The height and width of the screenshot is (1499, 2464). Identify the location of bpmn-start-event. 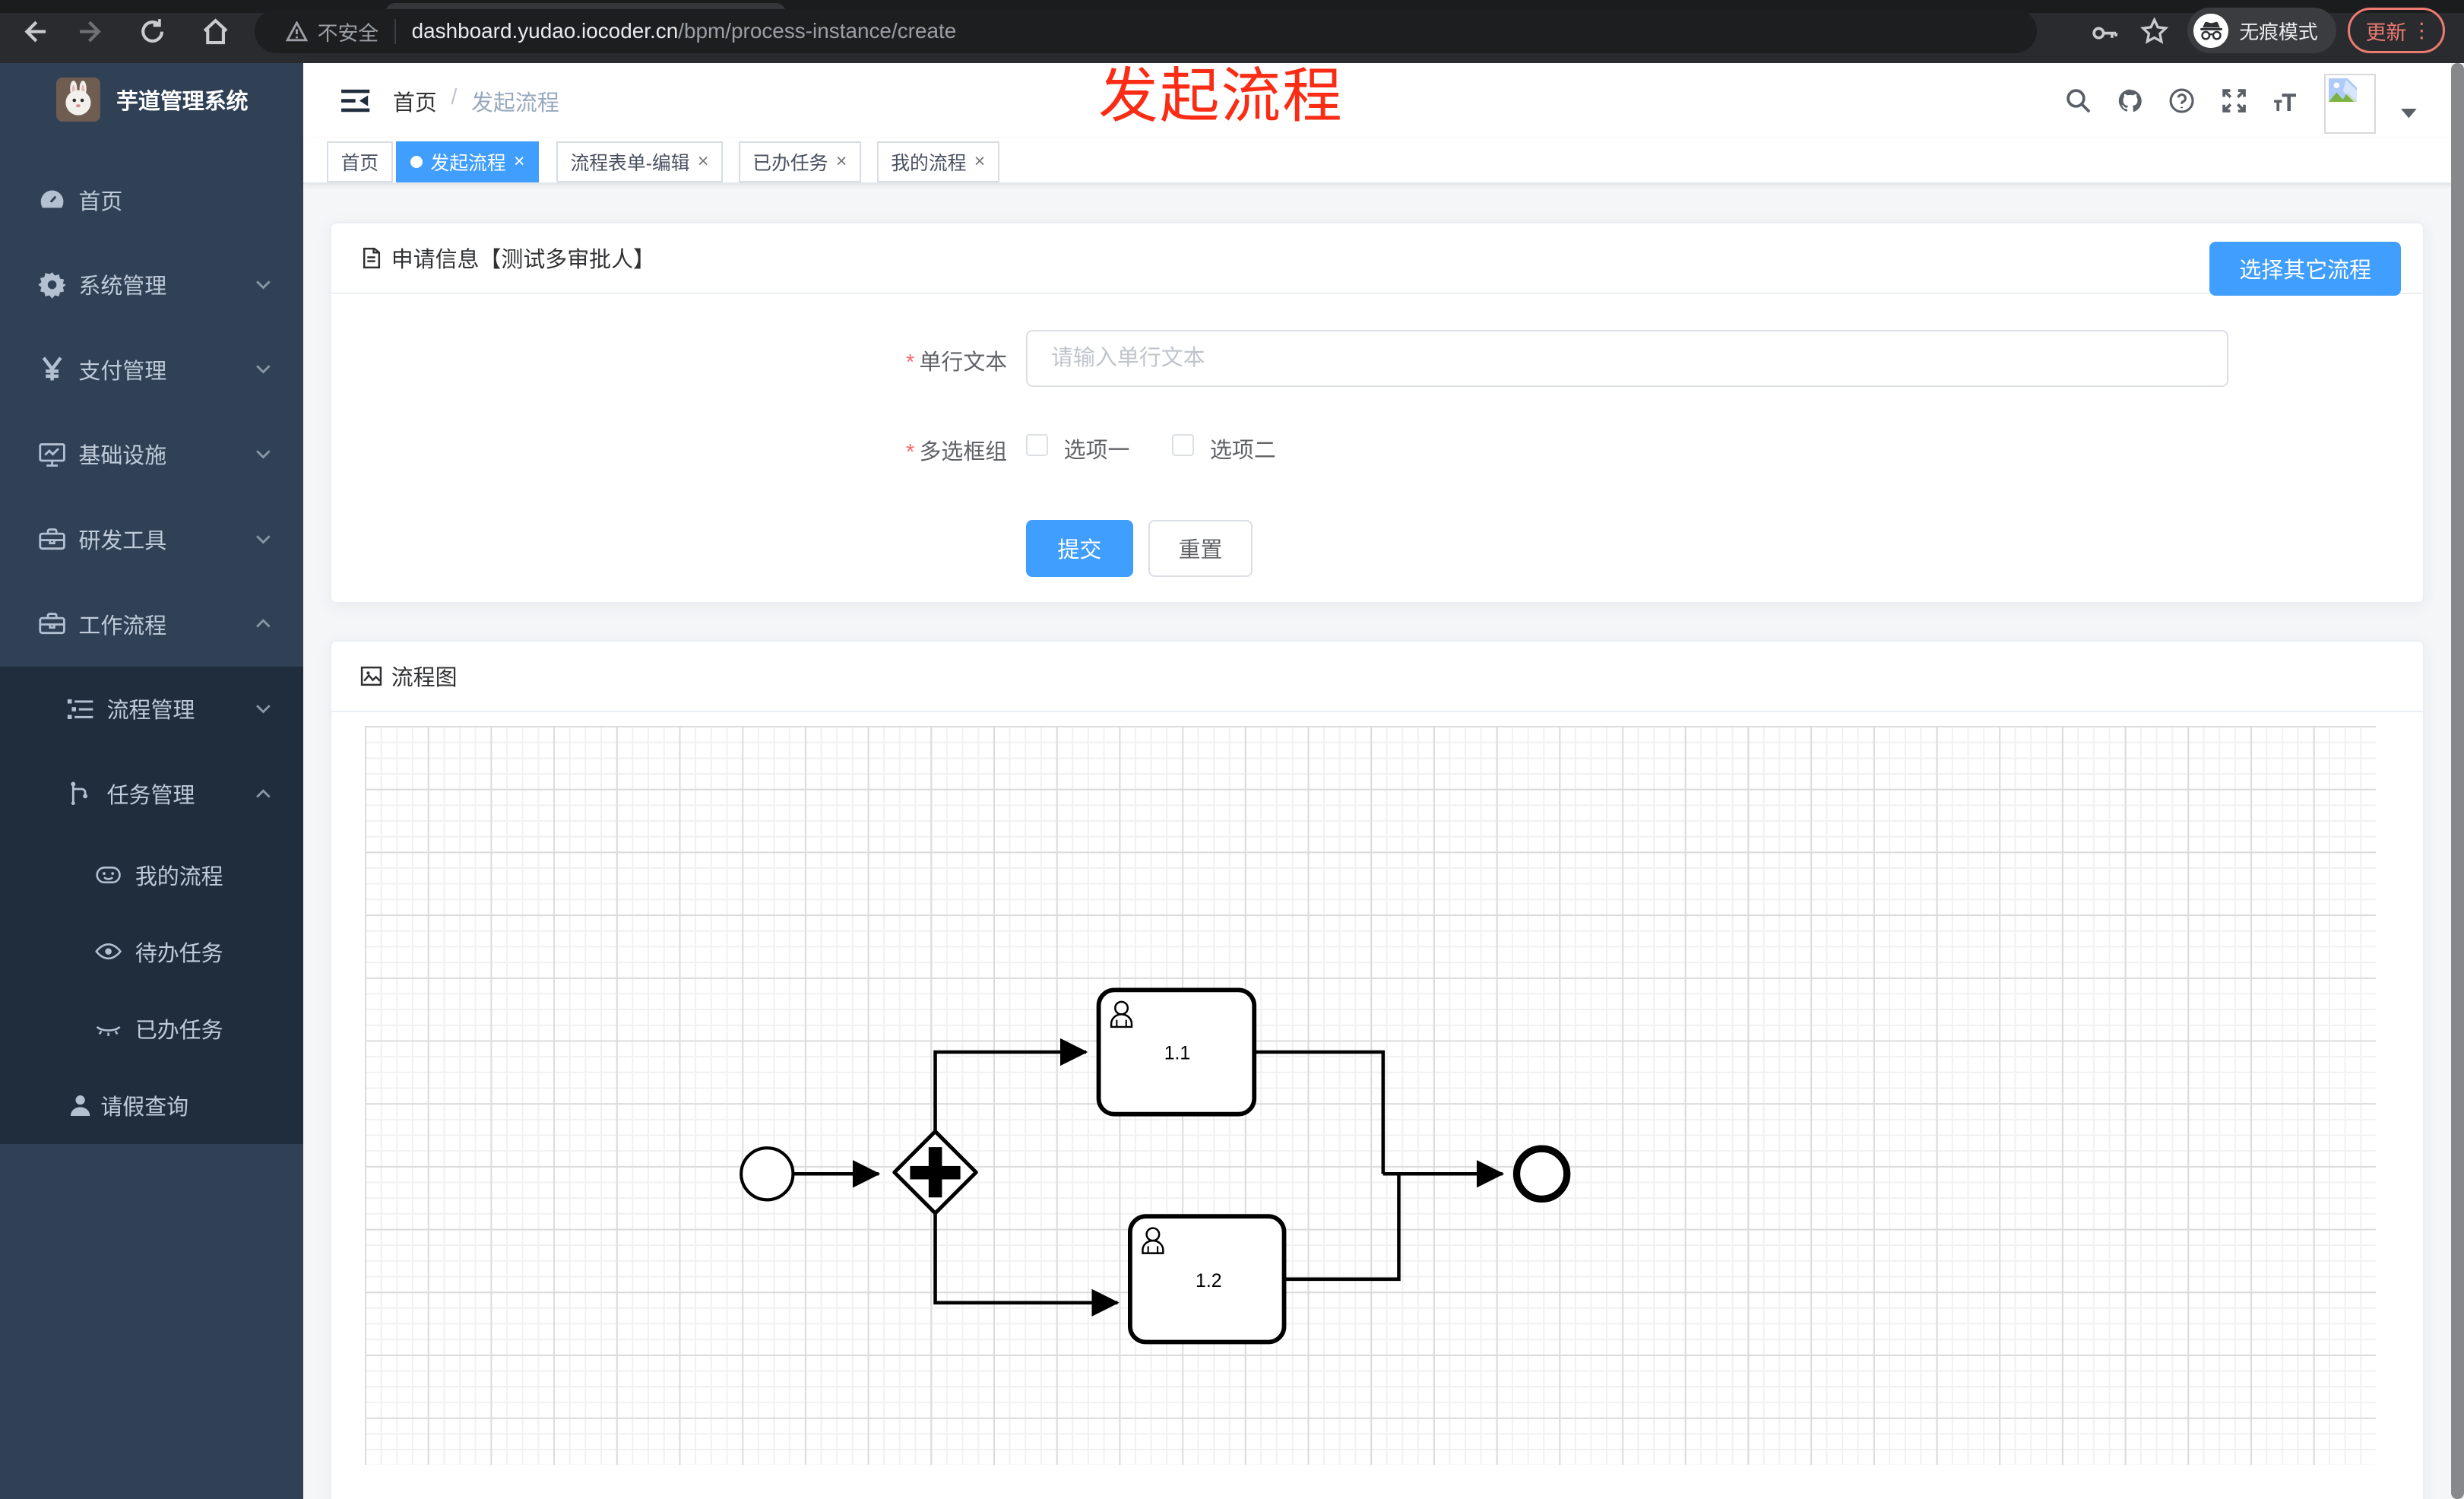
(767, 1174).